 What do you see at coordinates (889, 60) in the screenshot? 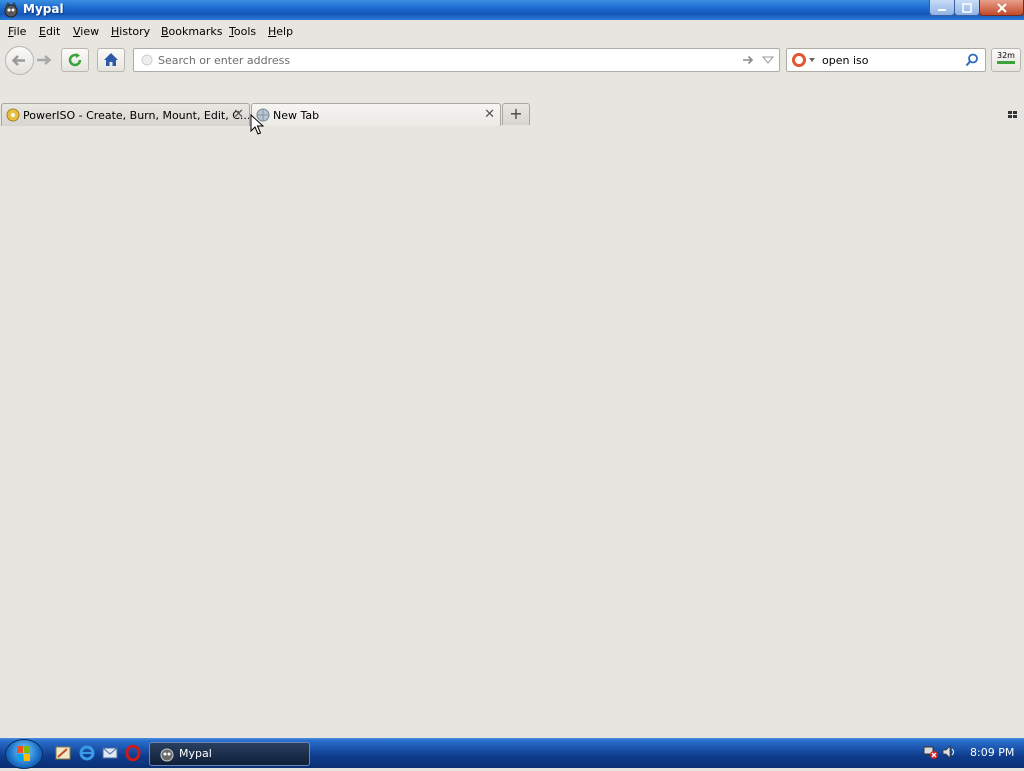
I see `search-input` at bounding box center [889, 60].